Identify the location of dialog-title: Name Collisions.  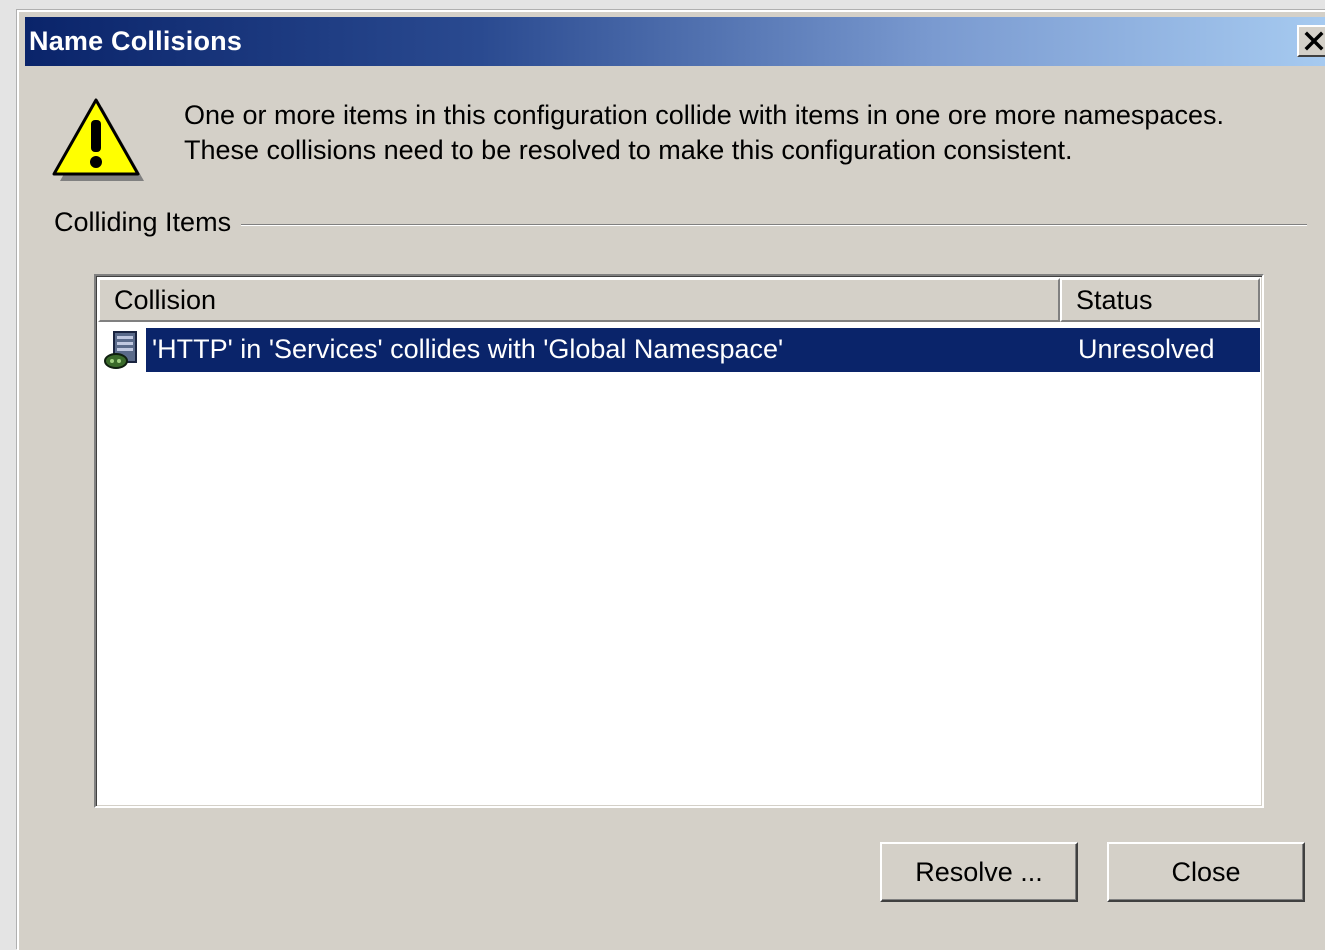
(136, 41).